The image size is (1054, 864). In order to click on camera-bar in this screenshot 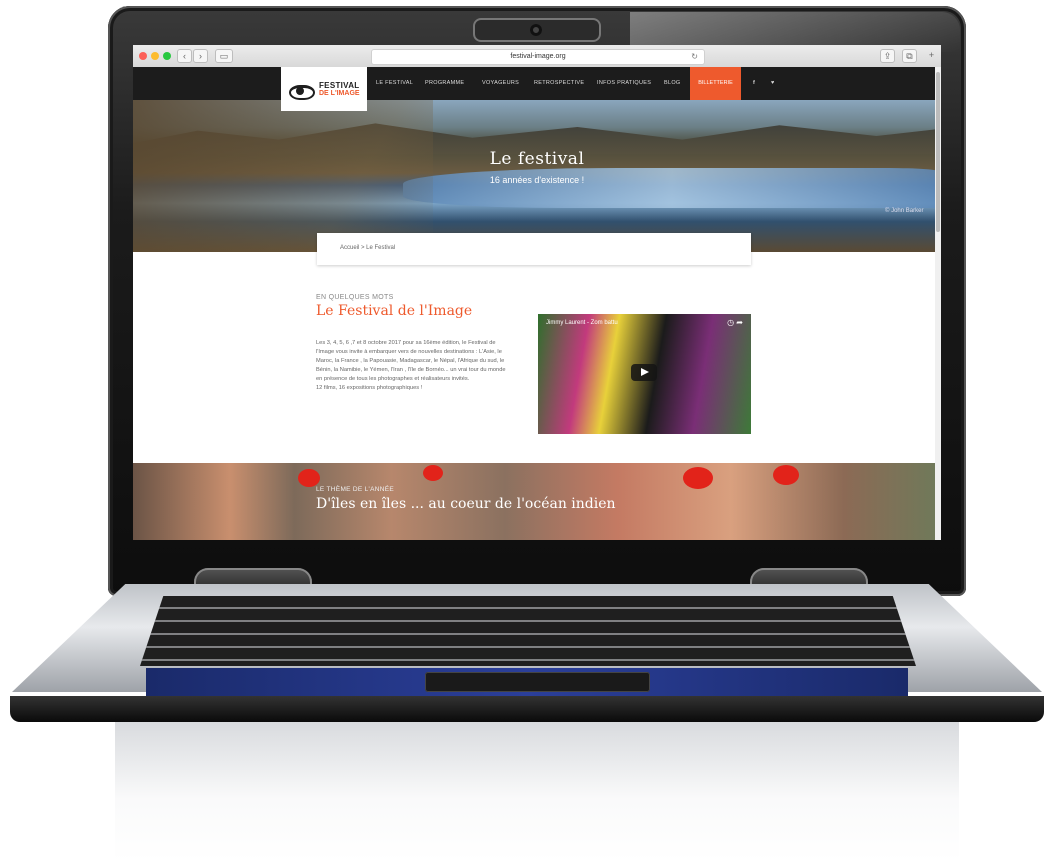, I will do `click(537, 30)`.